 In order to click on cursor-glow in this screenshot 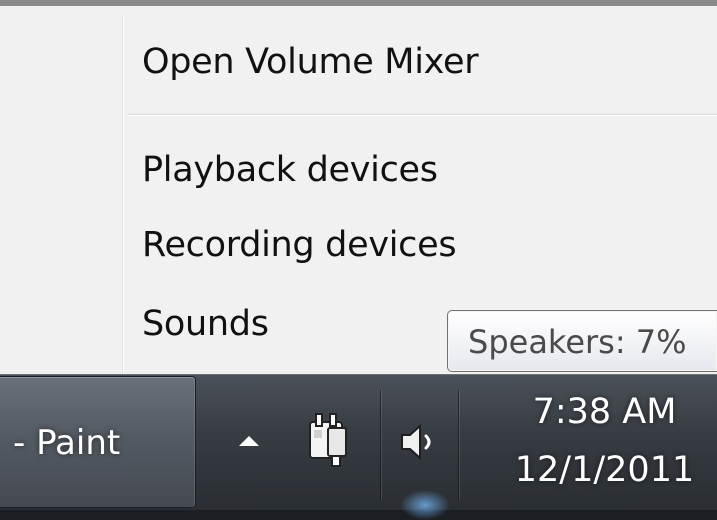, I will do `click(425, 505)`.